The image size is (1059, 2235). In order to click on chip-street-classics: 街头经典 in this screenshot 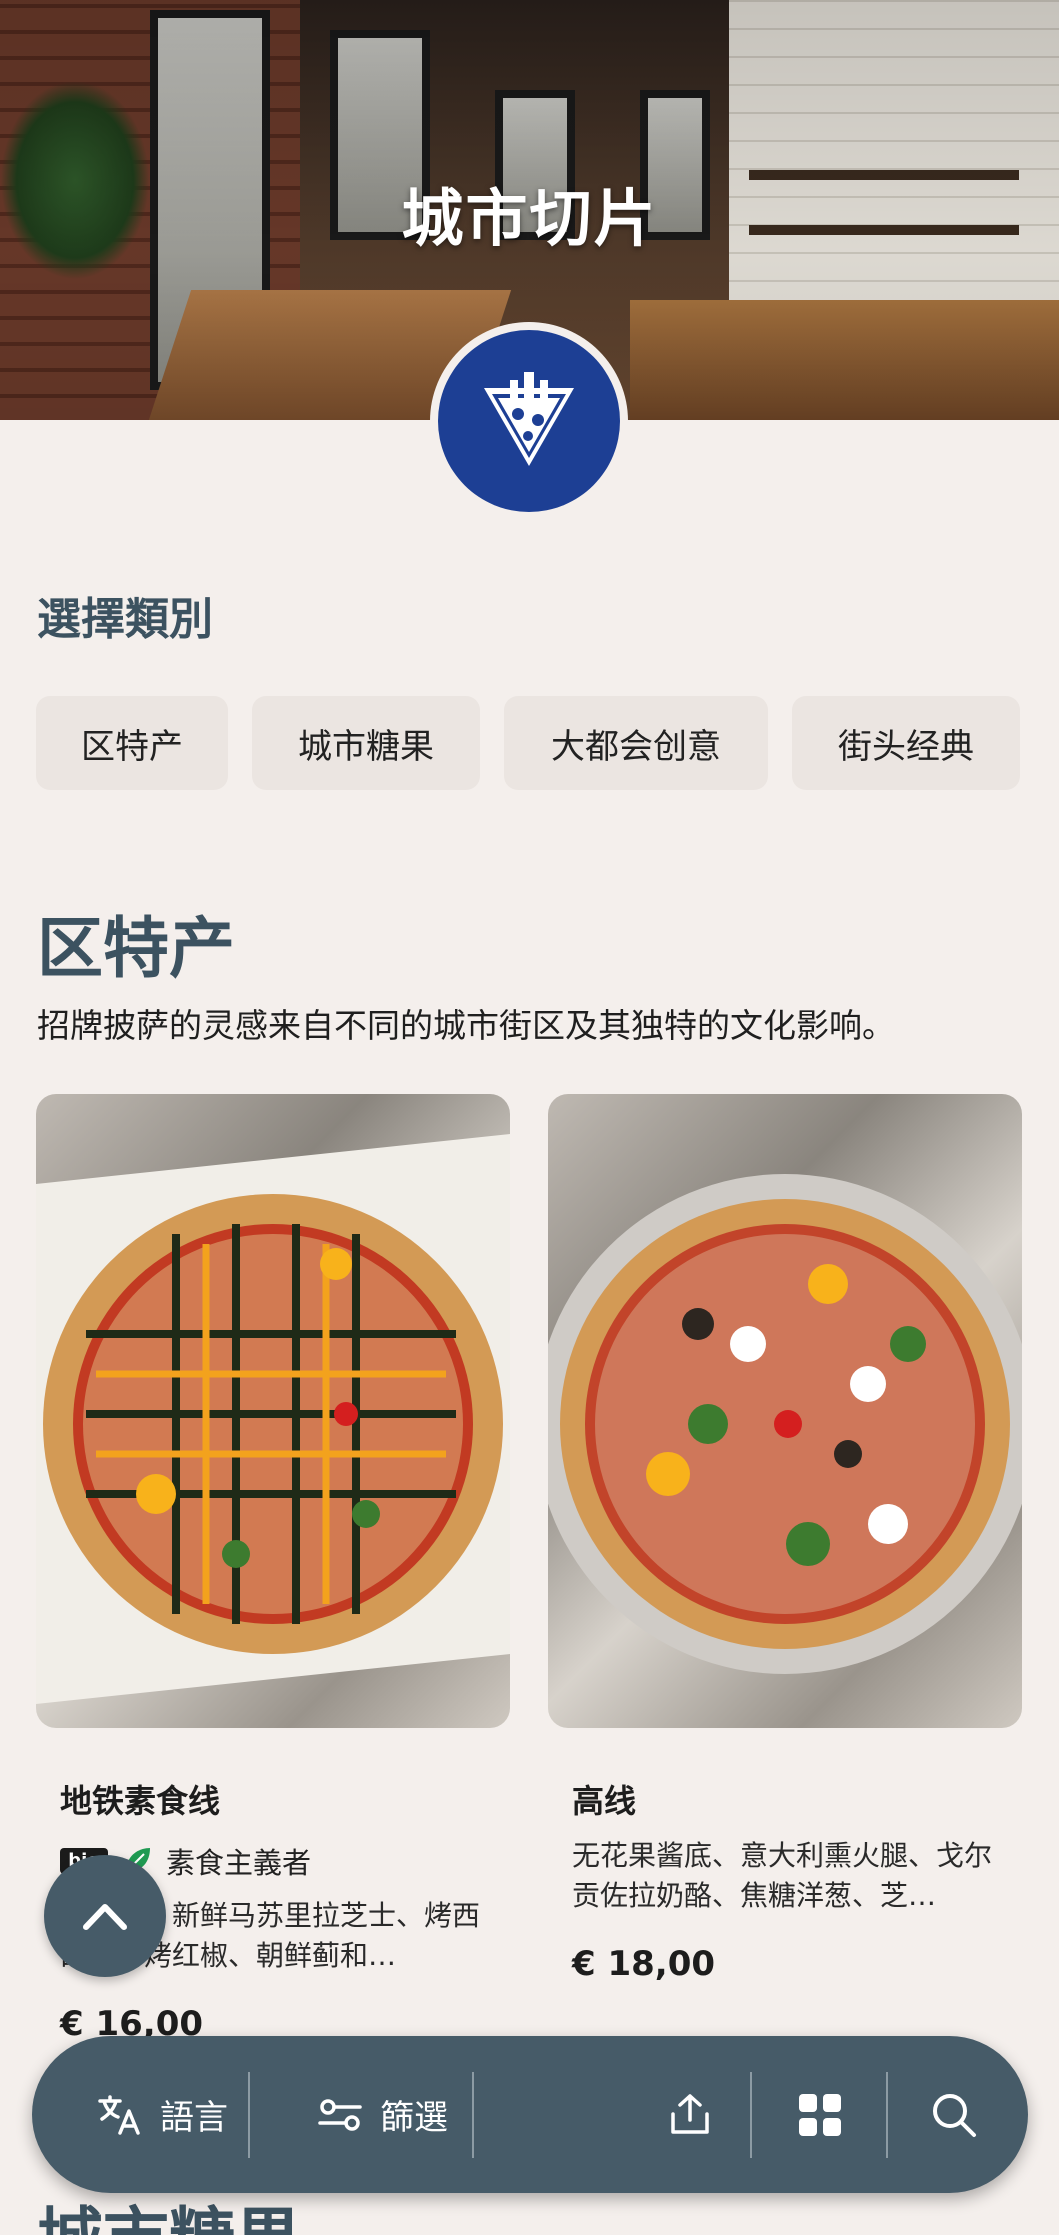, I will do `click(906, 743)`.